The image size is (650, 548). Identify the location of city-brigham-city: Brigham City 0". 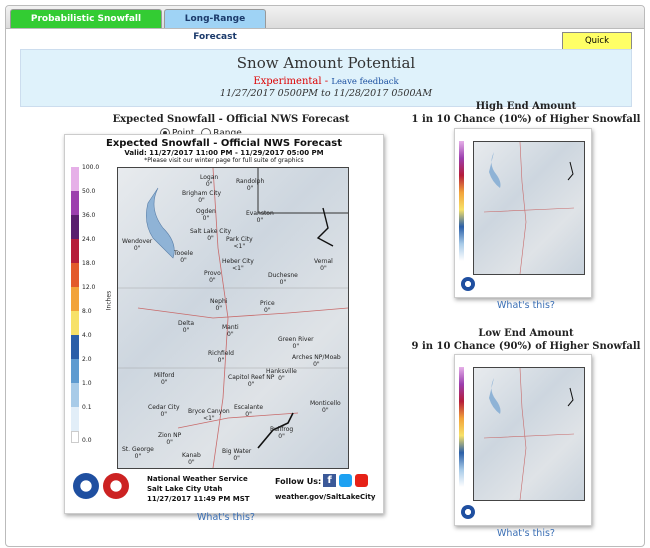
(202, 197).